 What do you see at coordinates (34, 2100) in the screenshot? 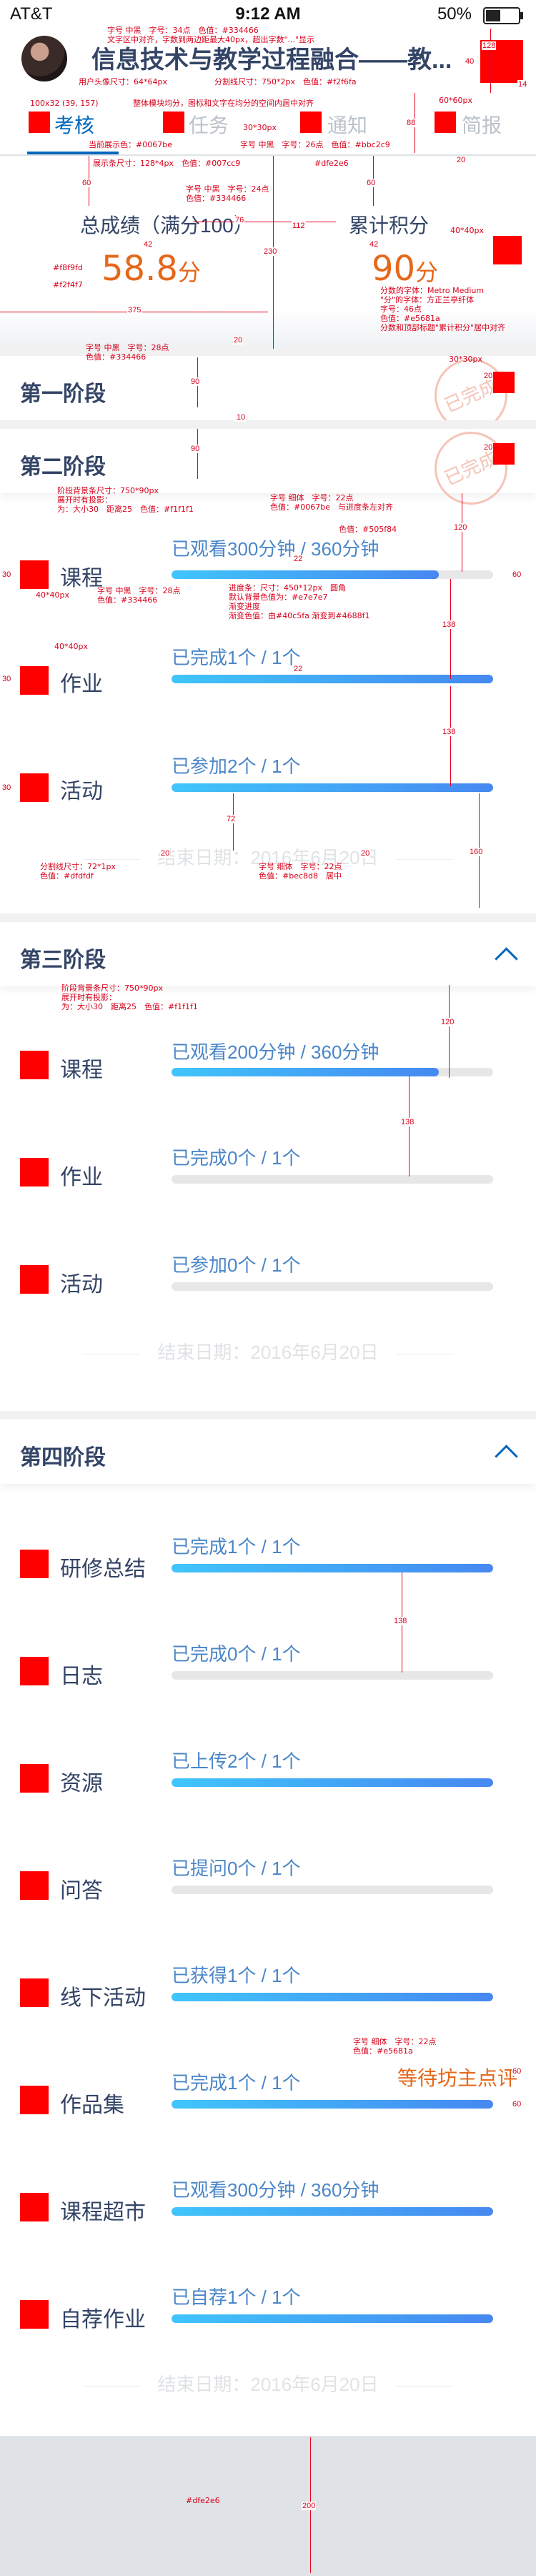
I see `portfolio-icon` at bounding box center [34, 2100].